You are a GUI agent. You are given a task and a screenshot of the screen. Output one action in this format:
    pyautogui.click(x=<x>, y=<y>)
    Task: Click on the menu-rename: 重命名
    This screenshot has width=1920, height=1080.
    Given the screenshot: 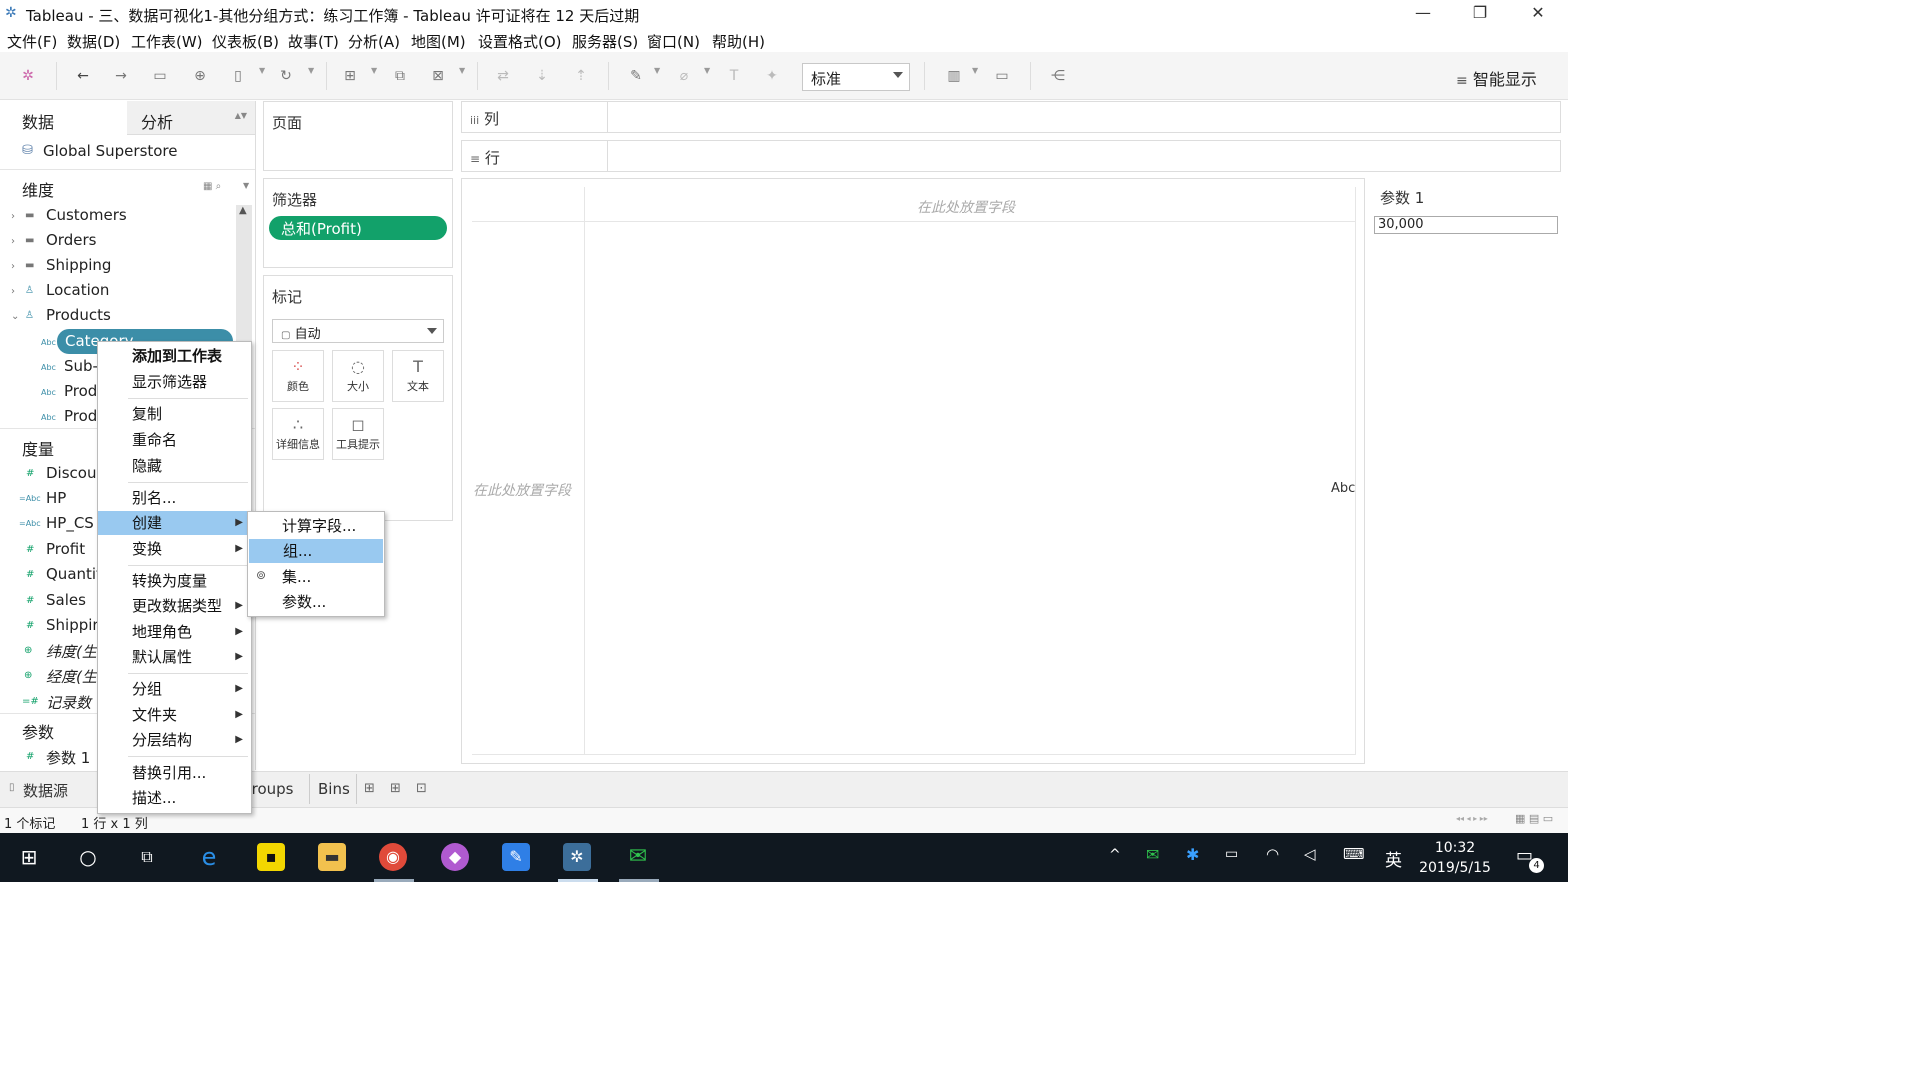 What is the action you would take?
    pyautogui.click(x=174, y=440)
    